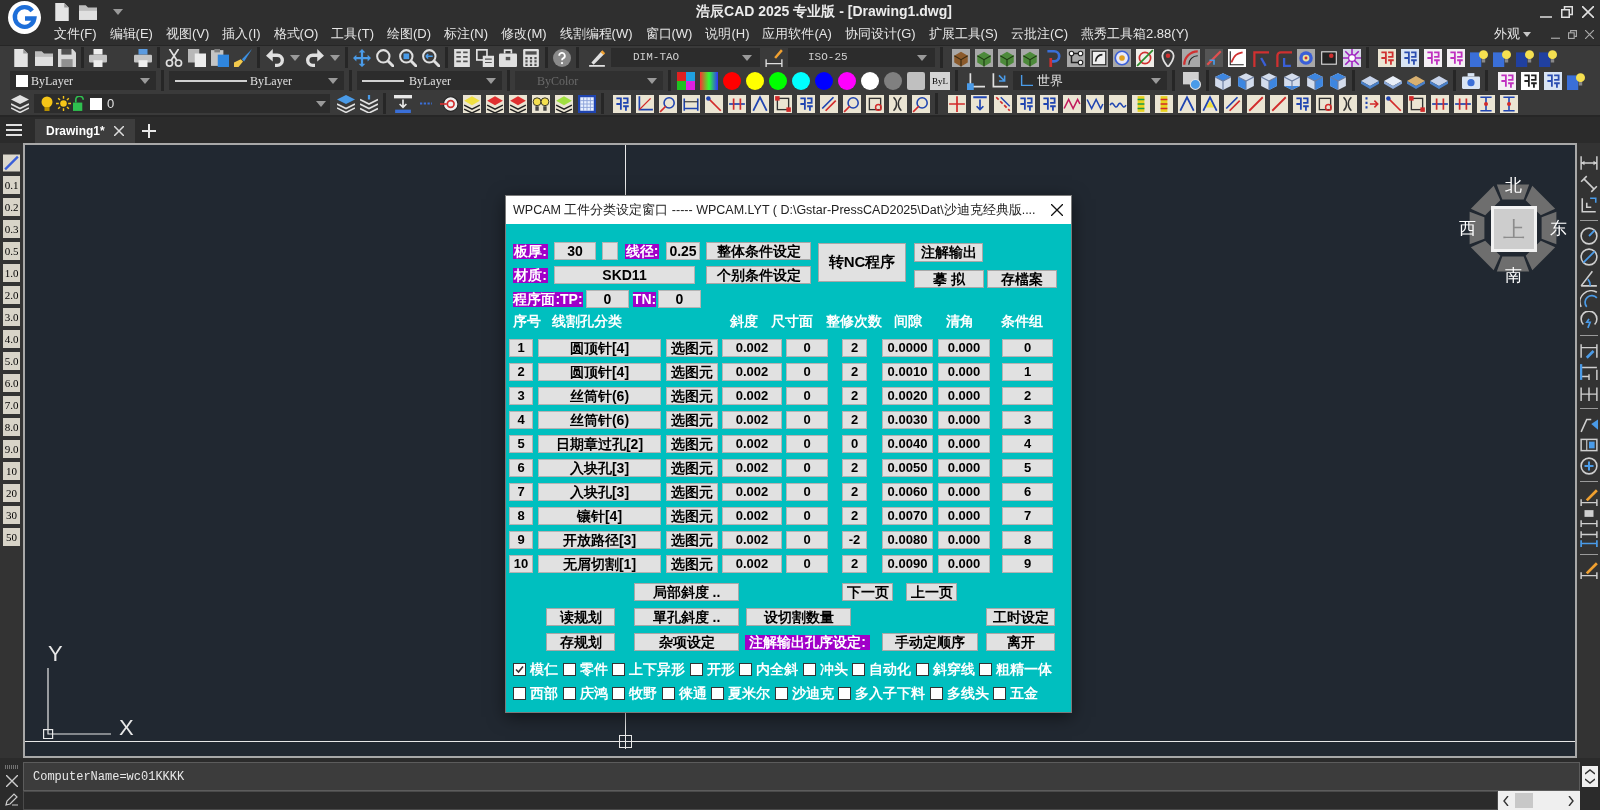 This screenshot has width=1600, height=810. I want to click on menu-item: 协同设计(G), so click(880, 34).